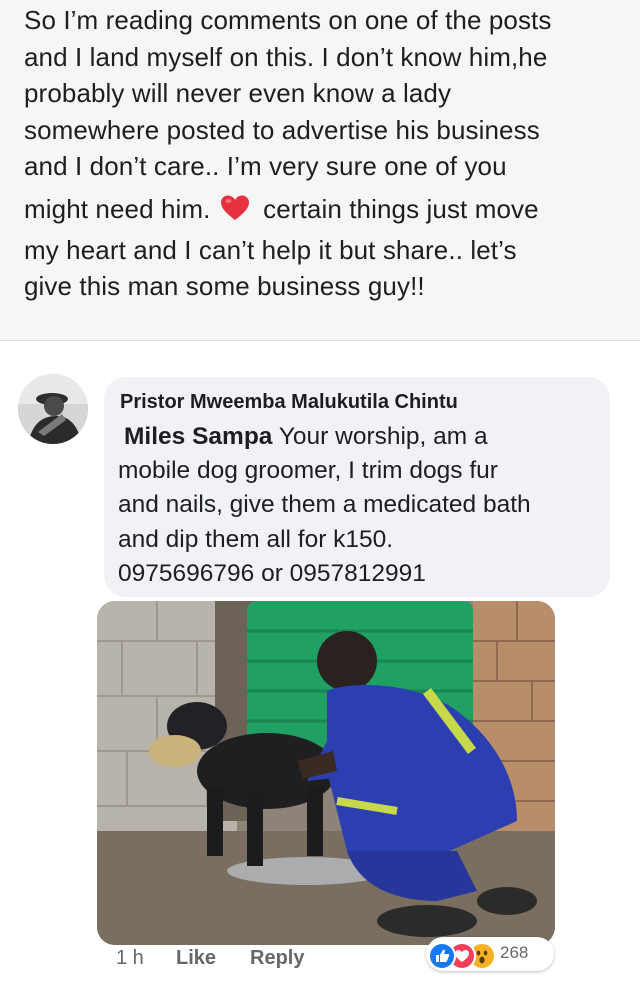 This screenshot has height=982, width=640. I want to click on comment-line: and dip them all for k150., so click(256, 539).